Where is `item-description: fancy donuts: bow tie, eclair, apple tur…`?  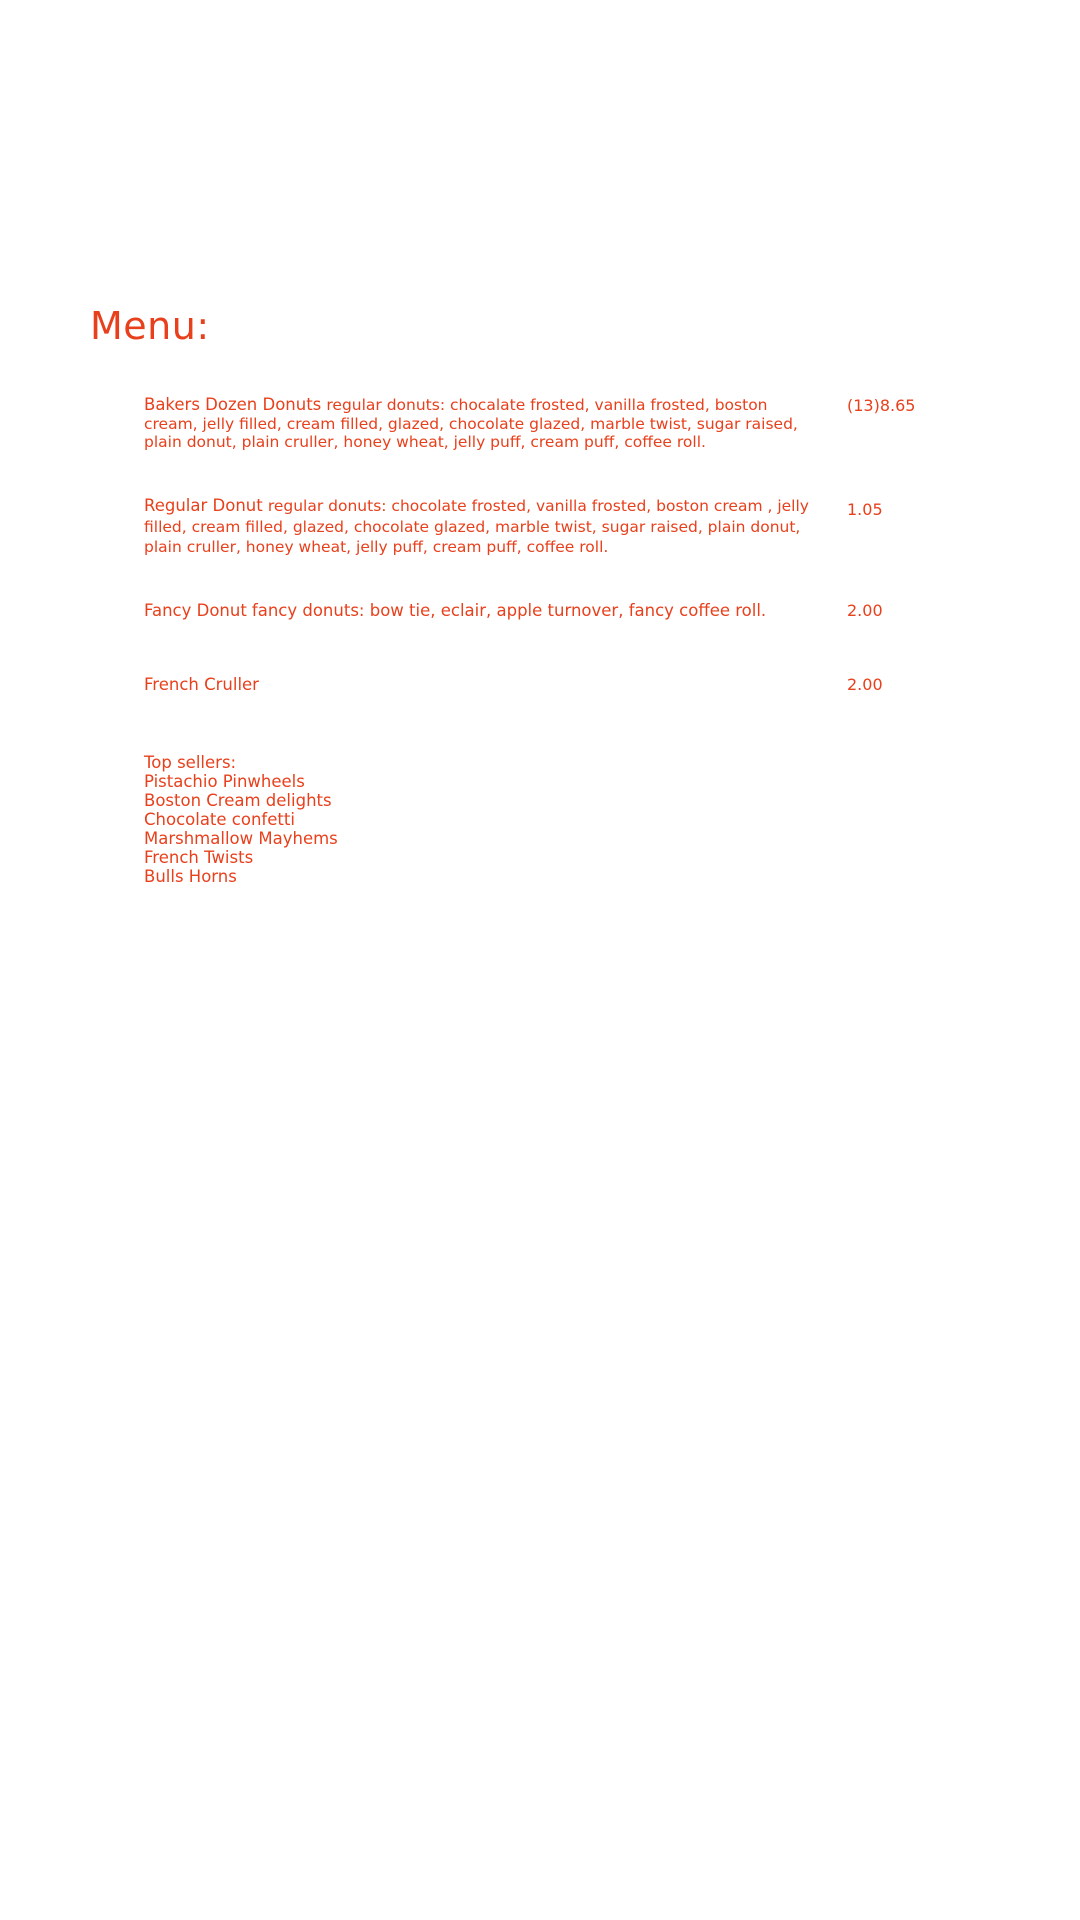 item-description: fancy donuts: bow tie, eclair, apple tur… is located at coordinates (509, 610).